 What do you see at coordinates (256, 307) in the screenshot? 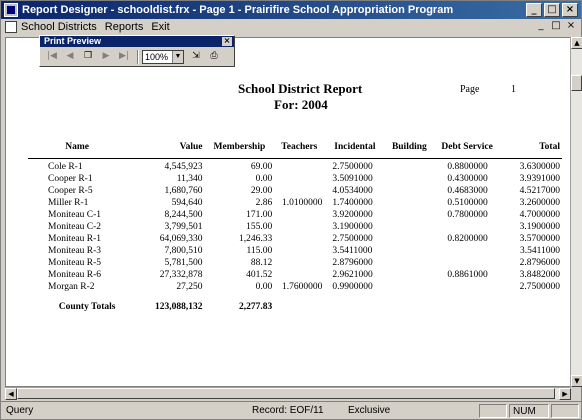
I see `totals-membership: 2,277.83` at bounding box center [256, 307].